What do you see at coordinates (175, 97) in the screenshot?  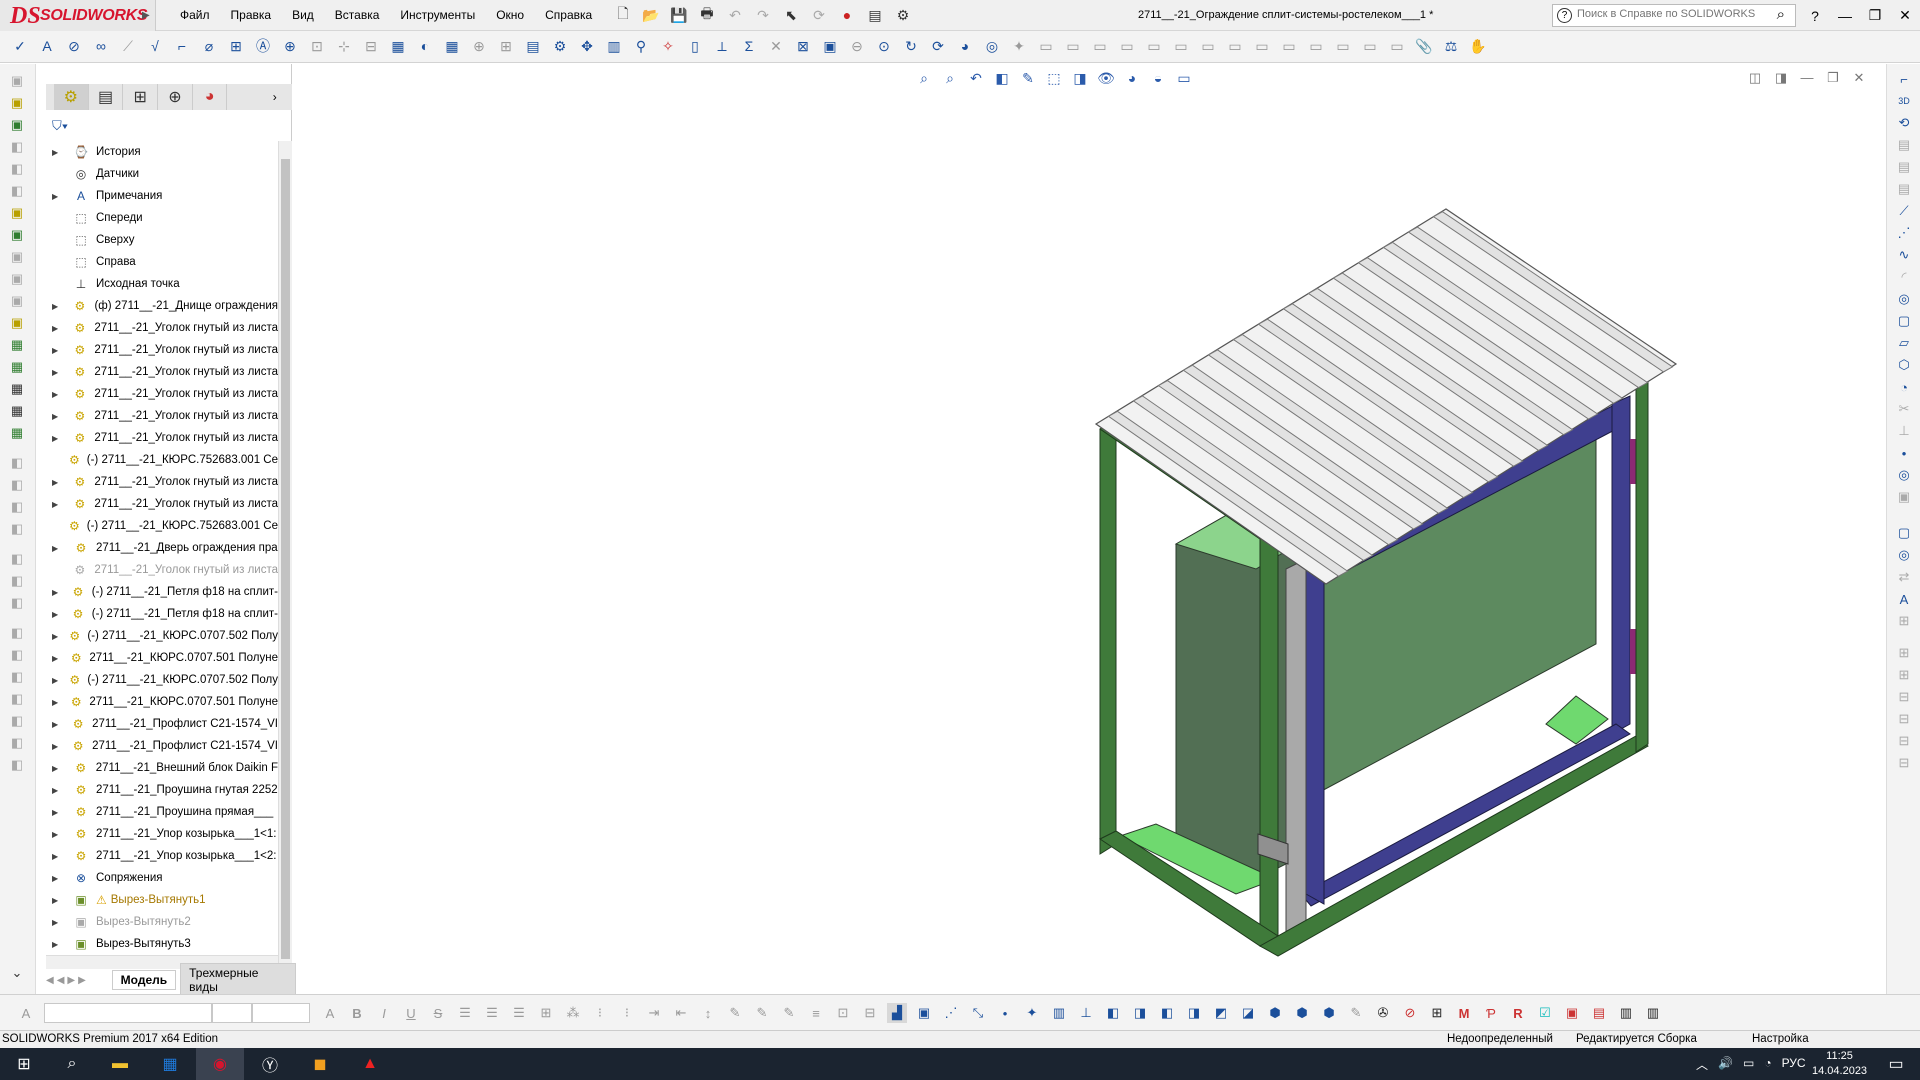 I see `dimxpert-tab-icon: ⊕` at bounding box center [175, 97].